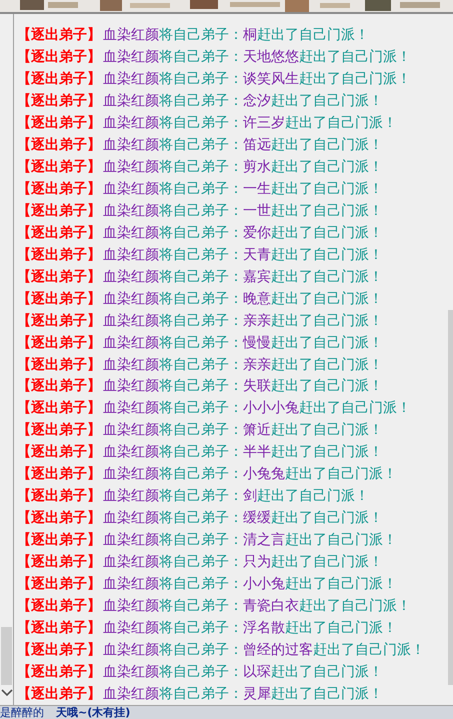  What do you see at coordinates (257, 606) in the screenshot?
I see `log-message: 血染红颜将自己弟子：青瓷白衣赶出了自己门派！` at bounding box center [257, 606].